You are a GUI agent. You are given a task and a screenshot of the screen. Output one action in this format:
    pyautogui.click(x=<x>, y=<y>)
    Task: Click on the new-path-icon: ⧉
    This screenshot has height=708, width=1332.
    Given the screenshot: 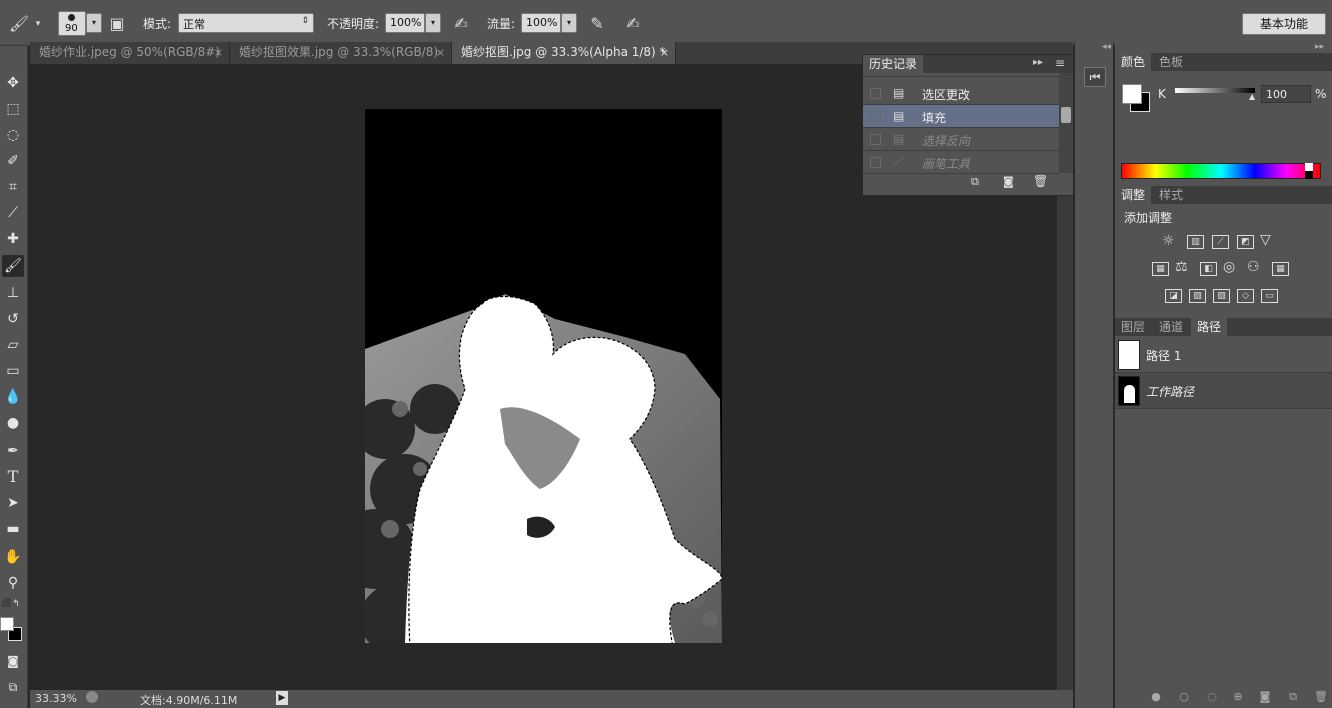 What is the action you would take?
    pyautogui.click(x=1293, y=697)
    